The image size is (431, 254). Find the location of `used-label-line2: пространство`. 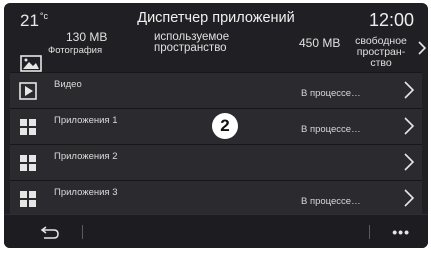

used-label-line2: пространство is located at coordinates (190, 48).